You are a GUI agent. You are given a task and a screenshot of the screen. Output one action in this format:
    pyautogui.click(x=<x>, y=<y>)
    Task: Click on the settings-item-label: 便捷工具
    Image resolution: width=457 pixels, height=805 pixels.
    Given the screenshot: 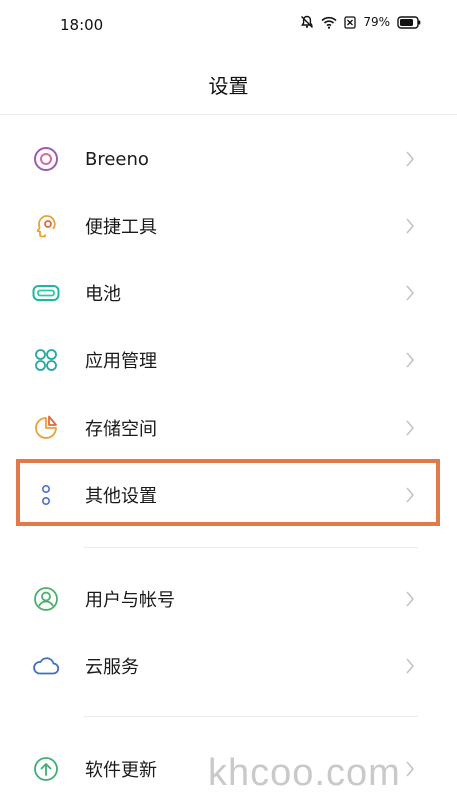 What is the action you would take?
    pyautogui.click(x=121, y=227)
    